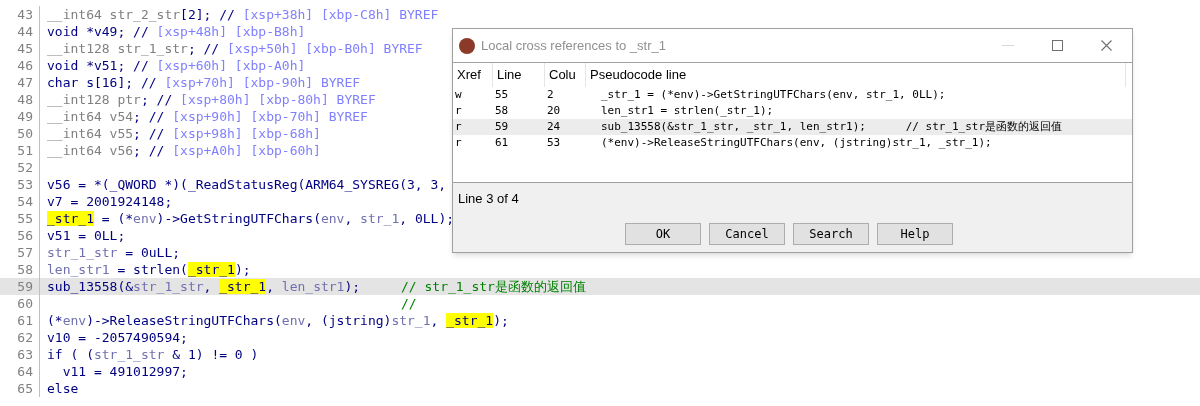 This screenshot has width=1200, height=406. Describe the element at coordinates (467, 45) in the screenshot. I see `app-icon` at that location.